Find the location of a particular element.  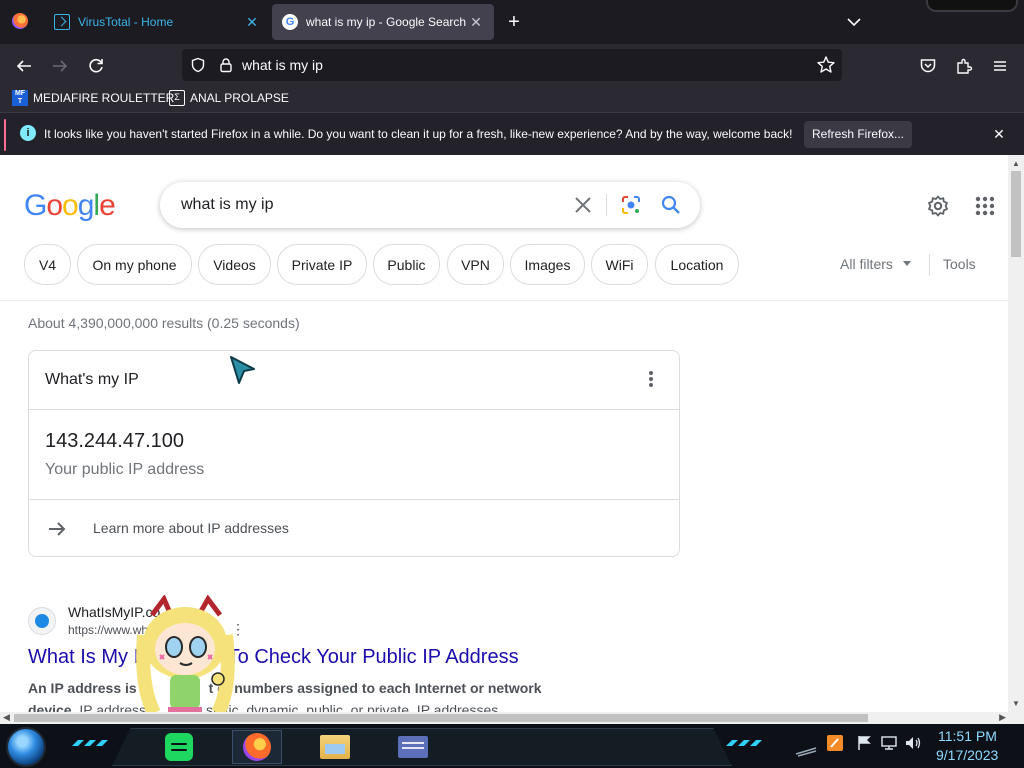

tab-virustotal: VirusTotal - Home ✕ is located at coordinates (157, 22).